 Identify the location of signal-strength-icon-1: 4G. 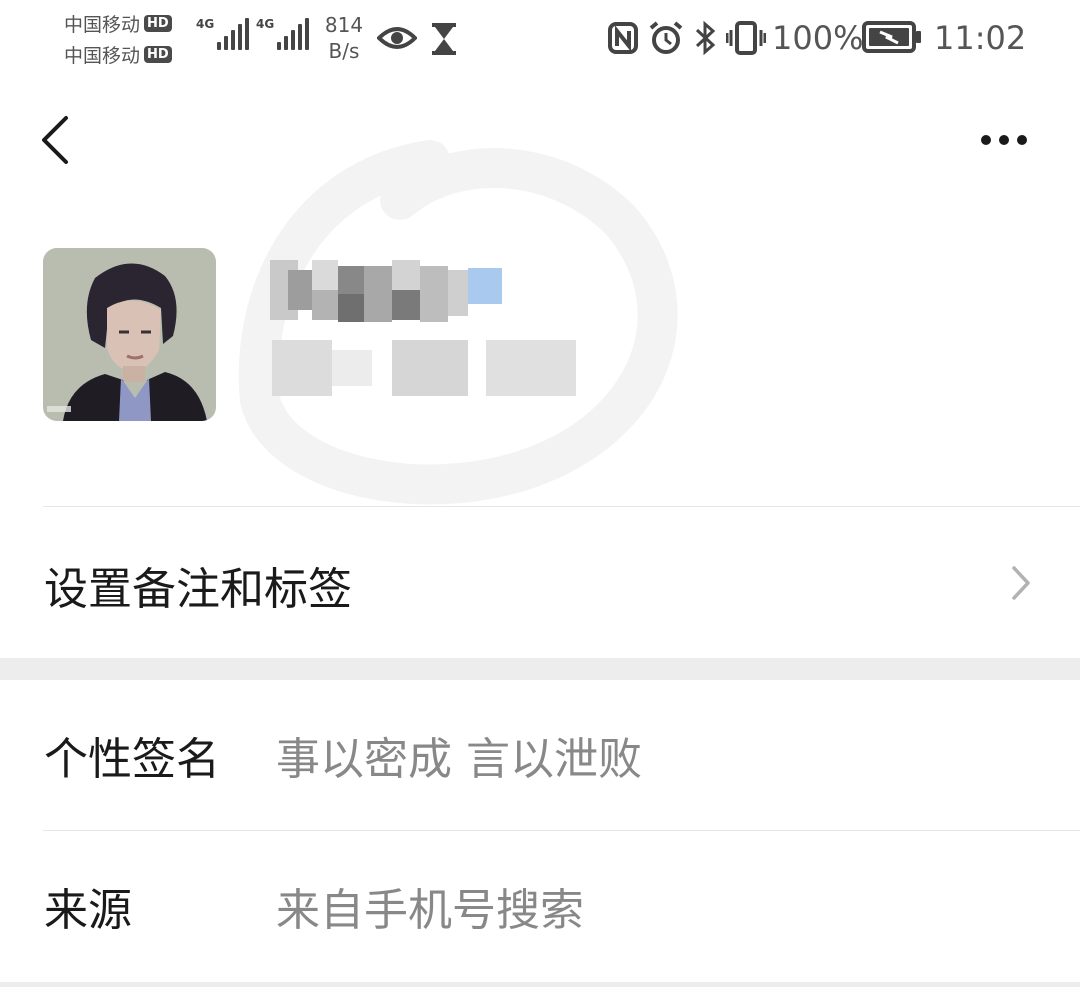
(224, 34).